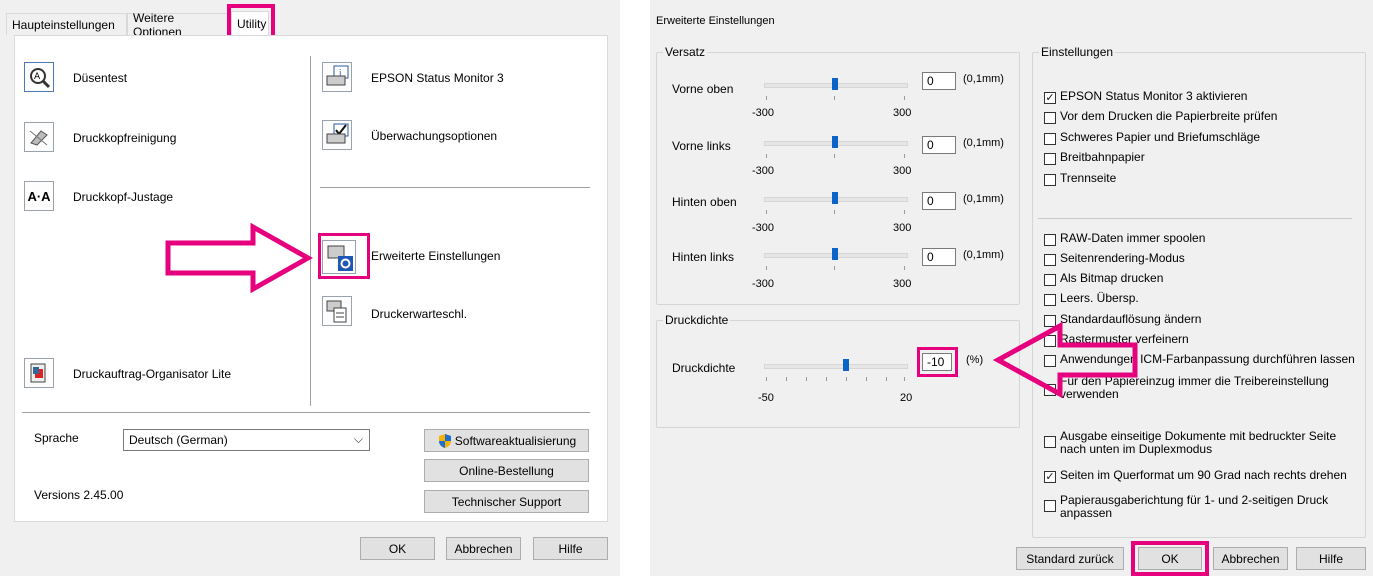 The height and width of the screenshot is (576, 1373). What do you see at coordinates (178, 440) in the screenshot?
I see `language-select-value: Deutsch (German)` at bounding box center [178, 440].